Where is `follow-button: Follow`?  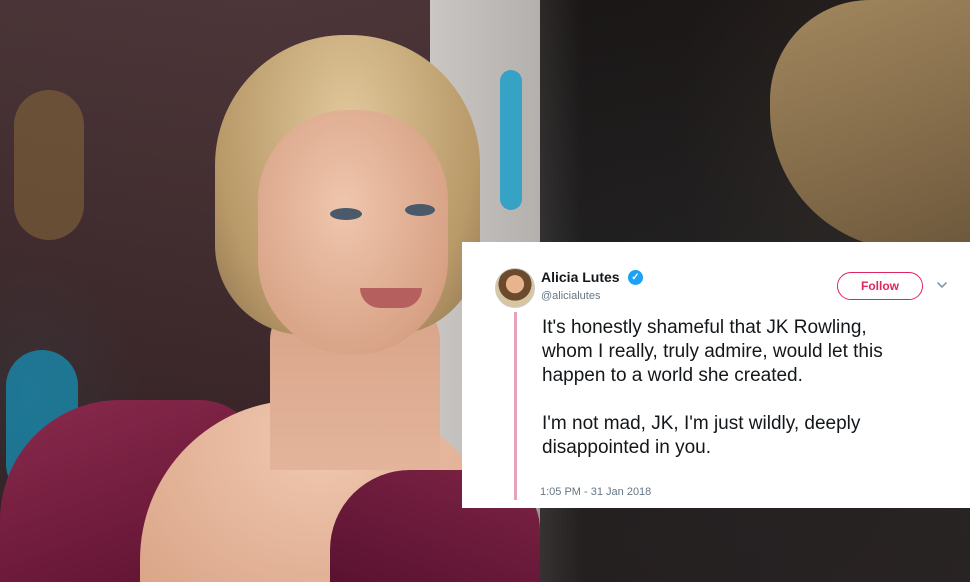 follow-button: Follow is located at coordinates (880, 286).